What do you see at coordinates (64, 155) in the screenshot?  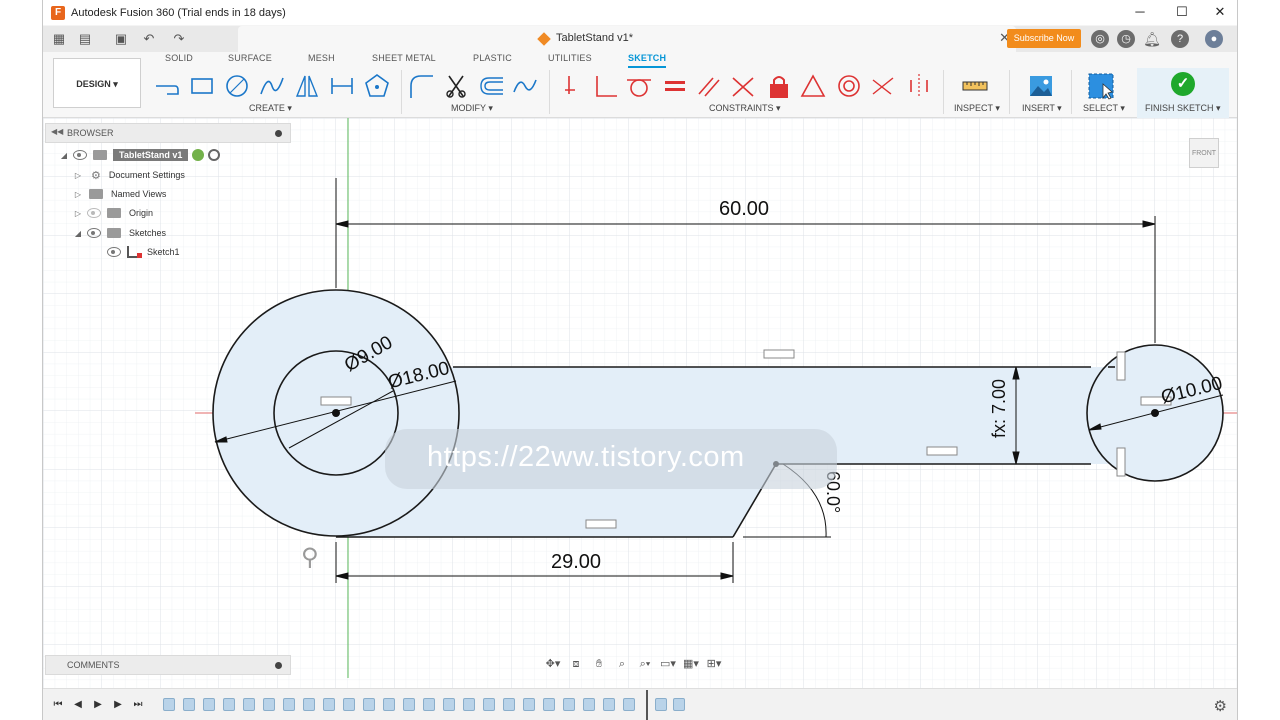 I see `expand-arrow-icon: ◢` at bounding box center [64, 155].